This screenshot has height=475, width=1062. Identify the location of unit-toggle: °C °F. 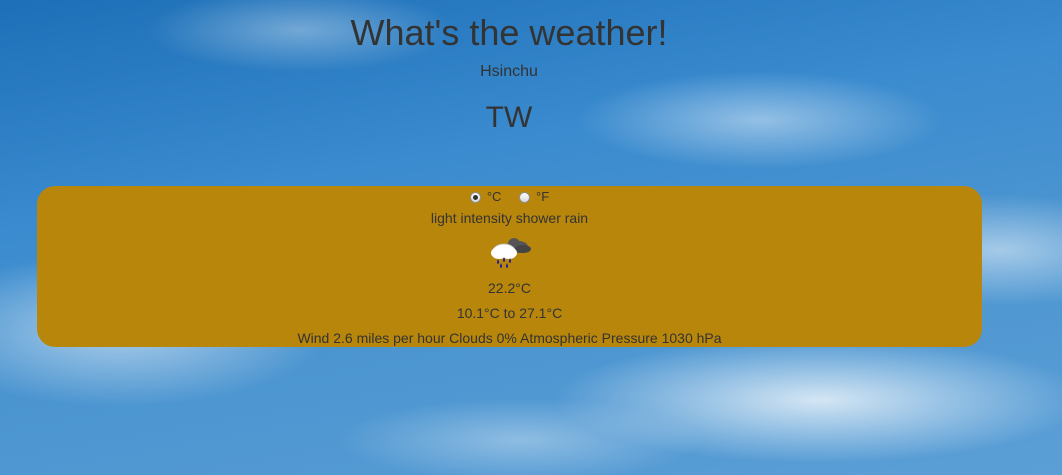
(509, 197).